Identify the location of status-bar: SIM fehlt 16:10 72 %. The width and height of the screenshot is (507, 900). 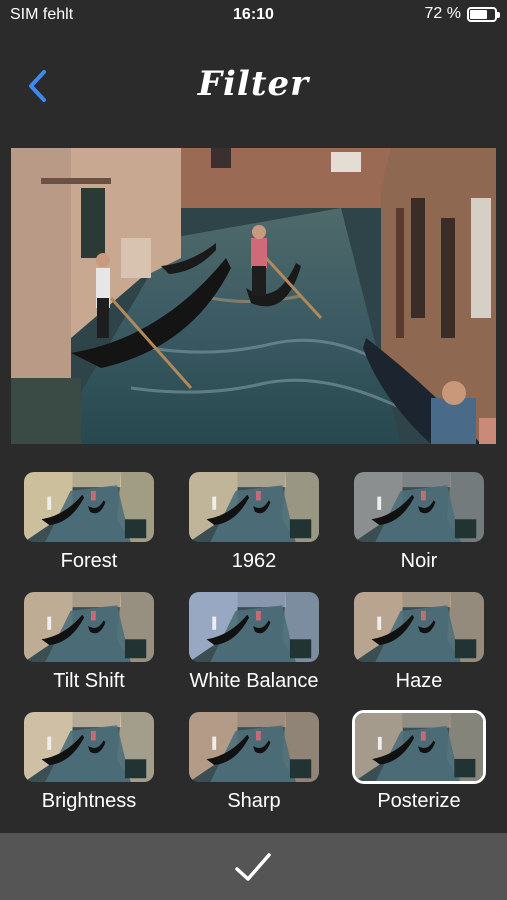
(253, 15).